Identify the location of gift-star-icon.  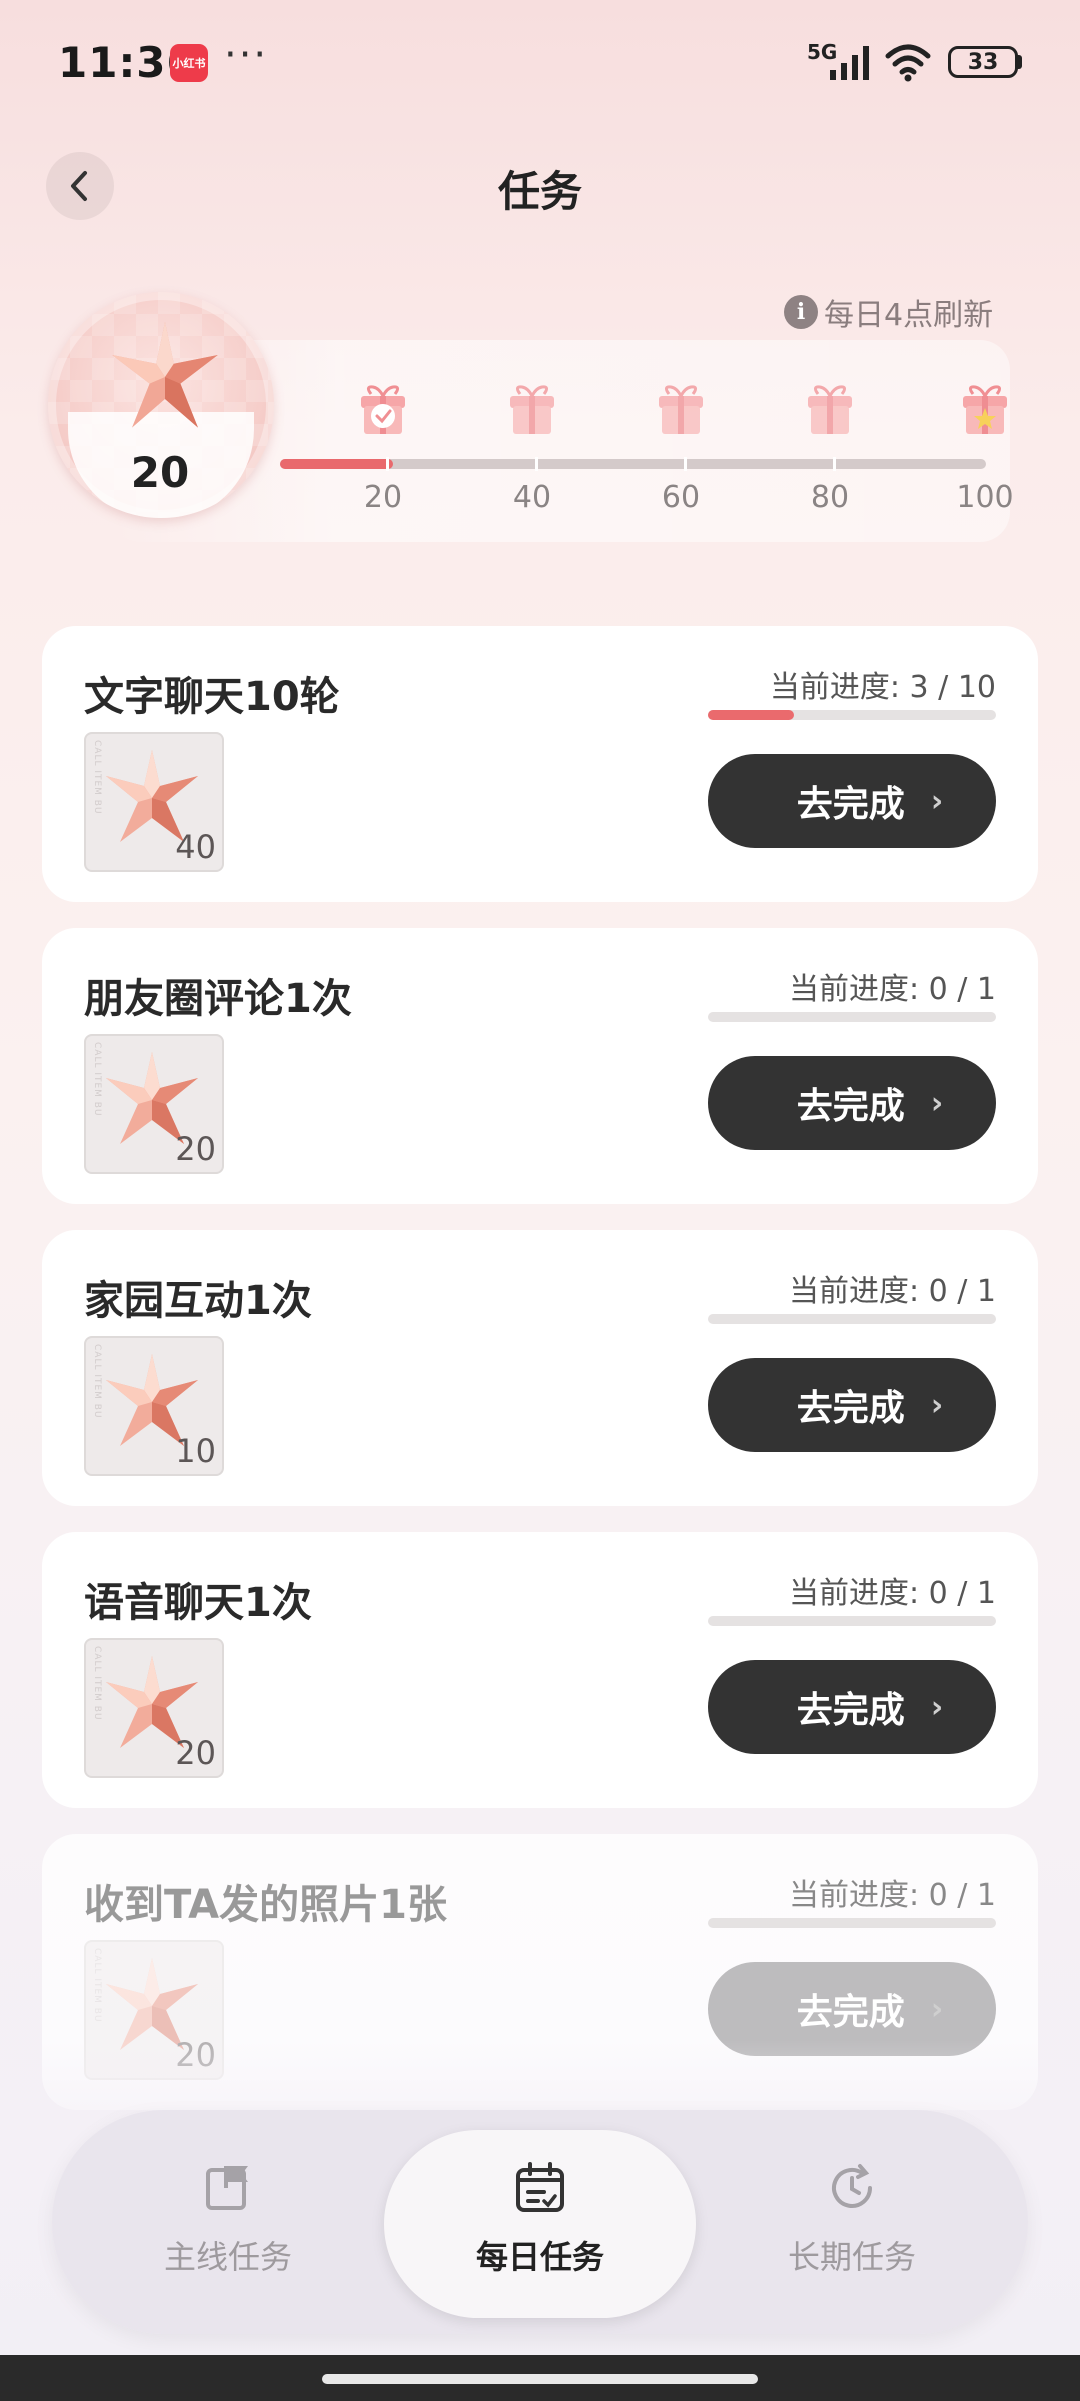
(985, 411).